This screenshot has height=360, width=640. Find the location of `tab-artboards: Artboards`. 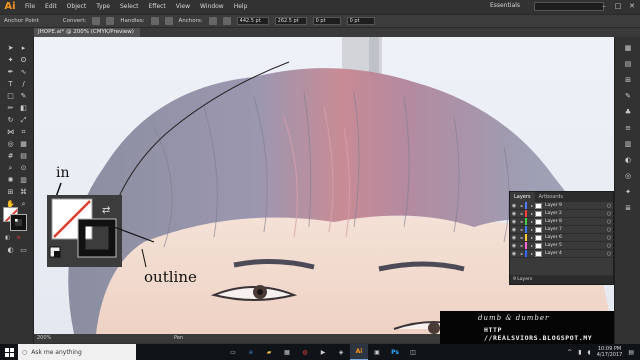

tab-artboards: Artboards is located at coordinates (551, 197).